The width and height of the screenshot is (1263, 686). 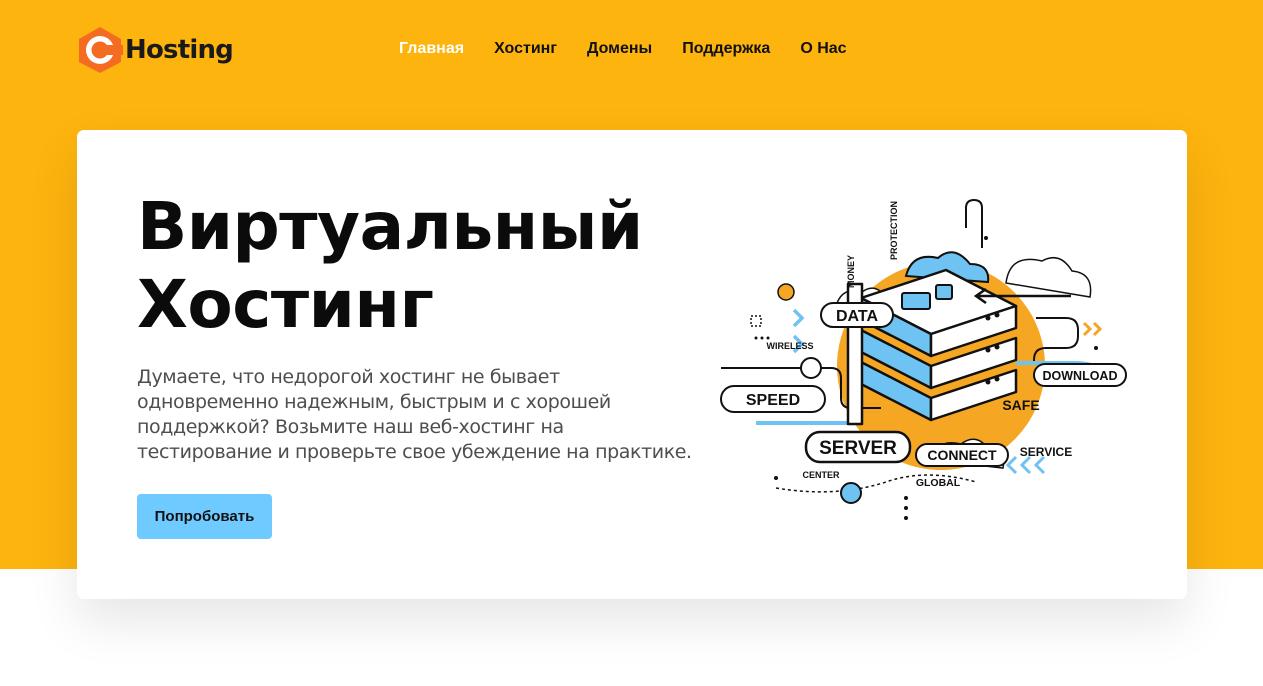 What do you see at coordinates (348, 377) in the screenshot?
I see `hero-description-line-1: Думаете, что недорогой хостинг не бывает` at bounding box center [348, 377].